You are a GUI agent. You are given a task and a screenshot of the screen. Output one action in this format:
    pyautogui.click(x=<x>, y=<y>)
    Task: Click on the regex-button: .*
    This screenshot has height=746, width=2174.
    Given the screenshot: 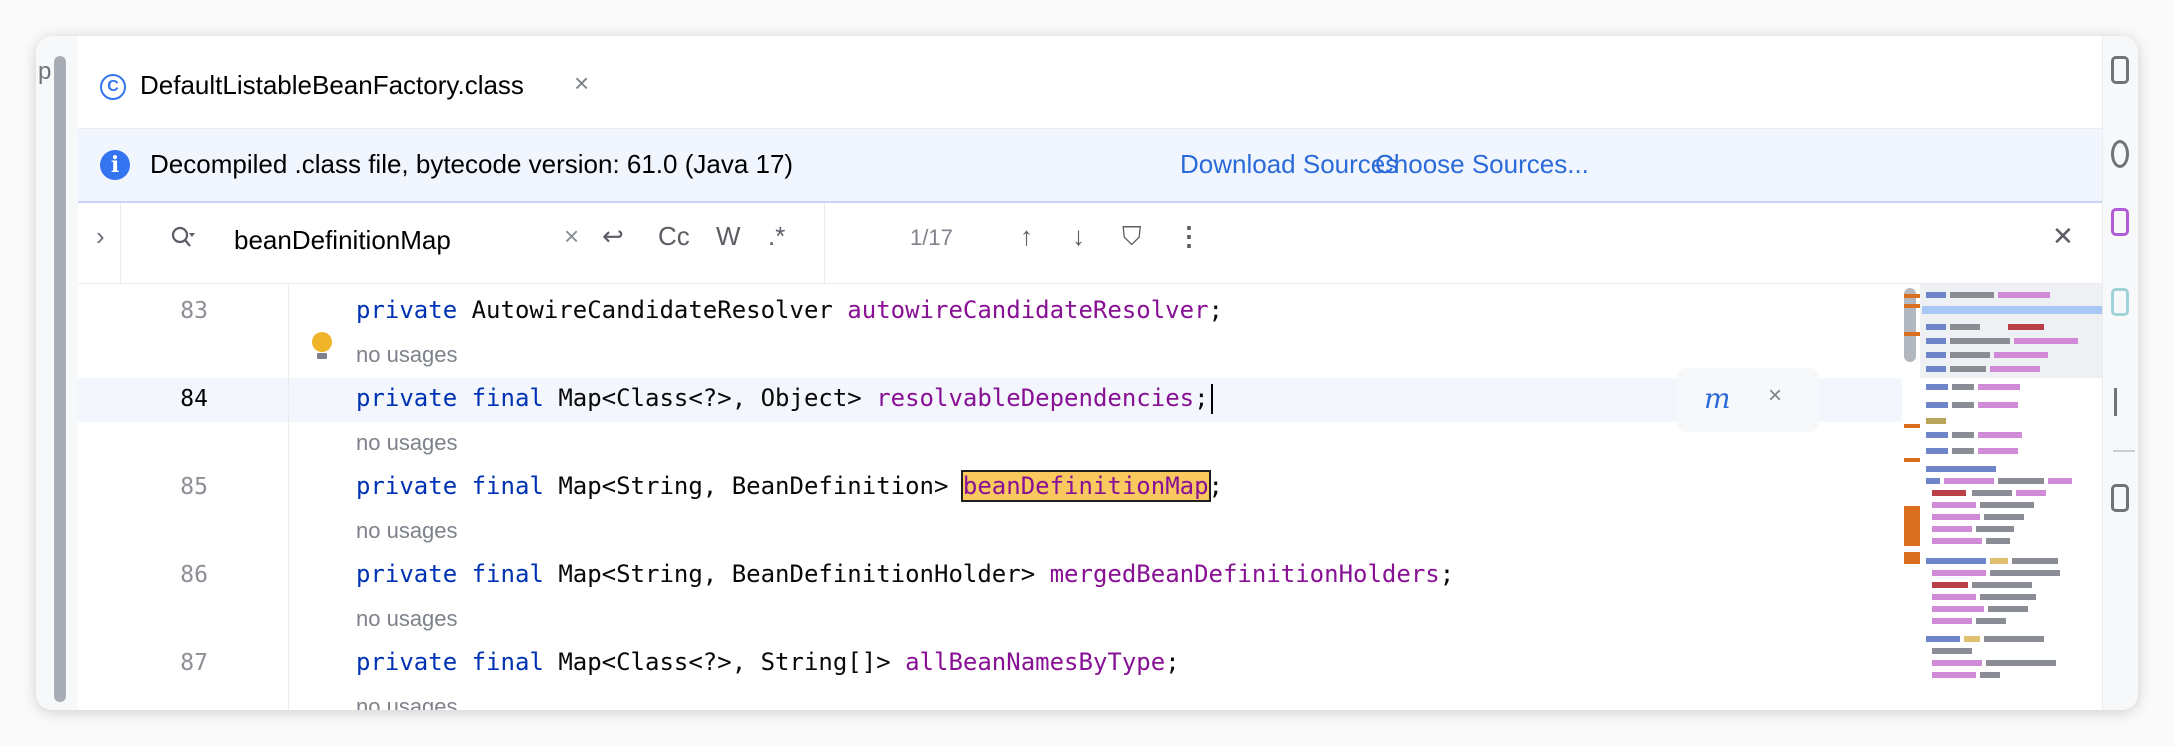 What is the action you would take?
    pyautogui.click(x=776, y=236)
    